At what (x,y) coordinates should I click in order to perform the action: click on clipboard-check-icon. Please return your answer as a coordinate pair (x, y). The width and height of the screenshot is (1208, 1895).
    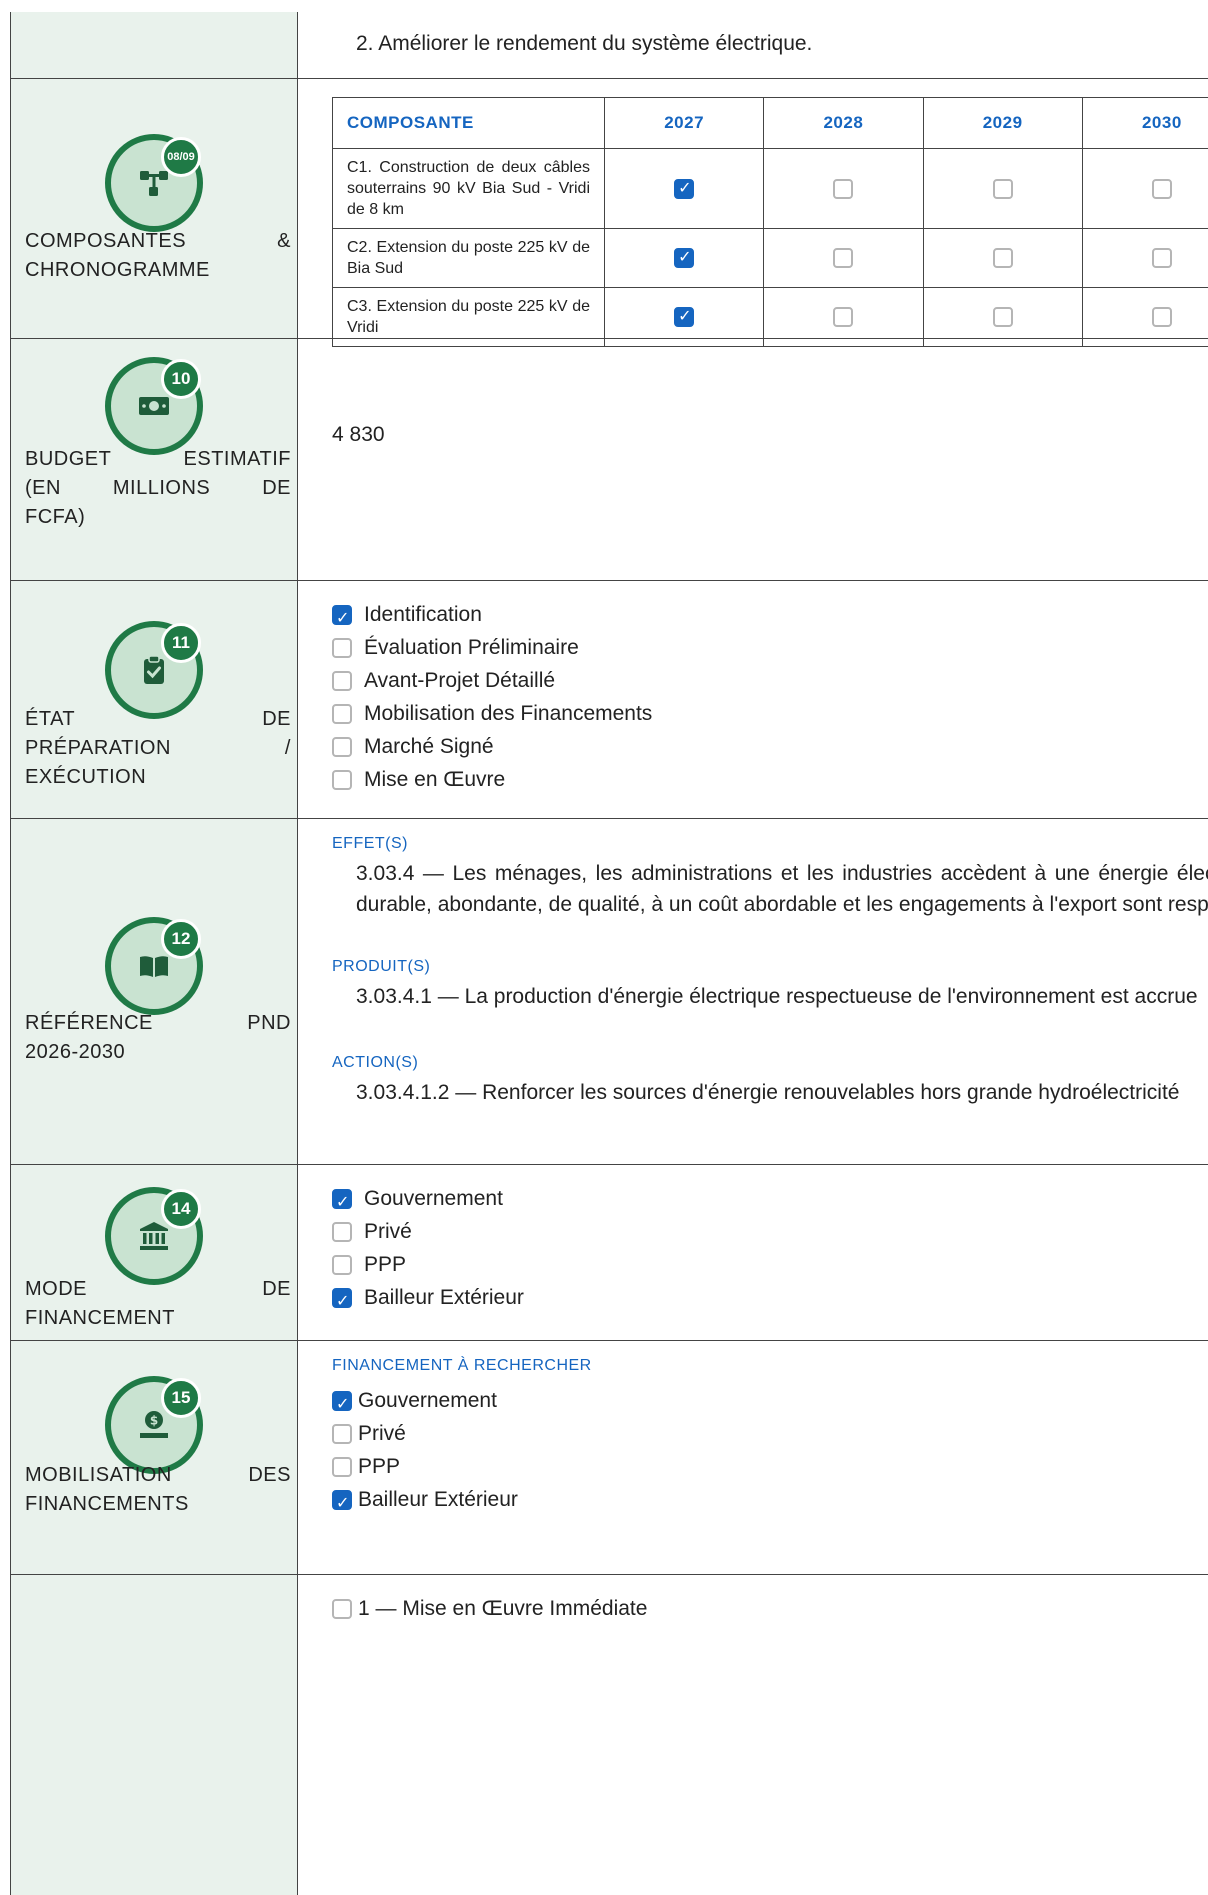
    Looking at the image, I should click on (154, 669).